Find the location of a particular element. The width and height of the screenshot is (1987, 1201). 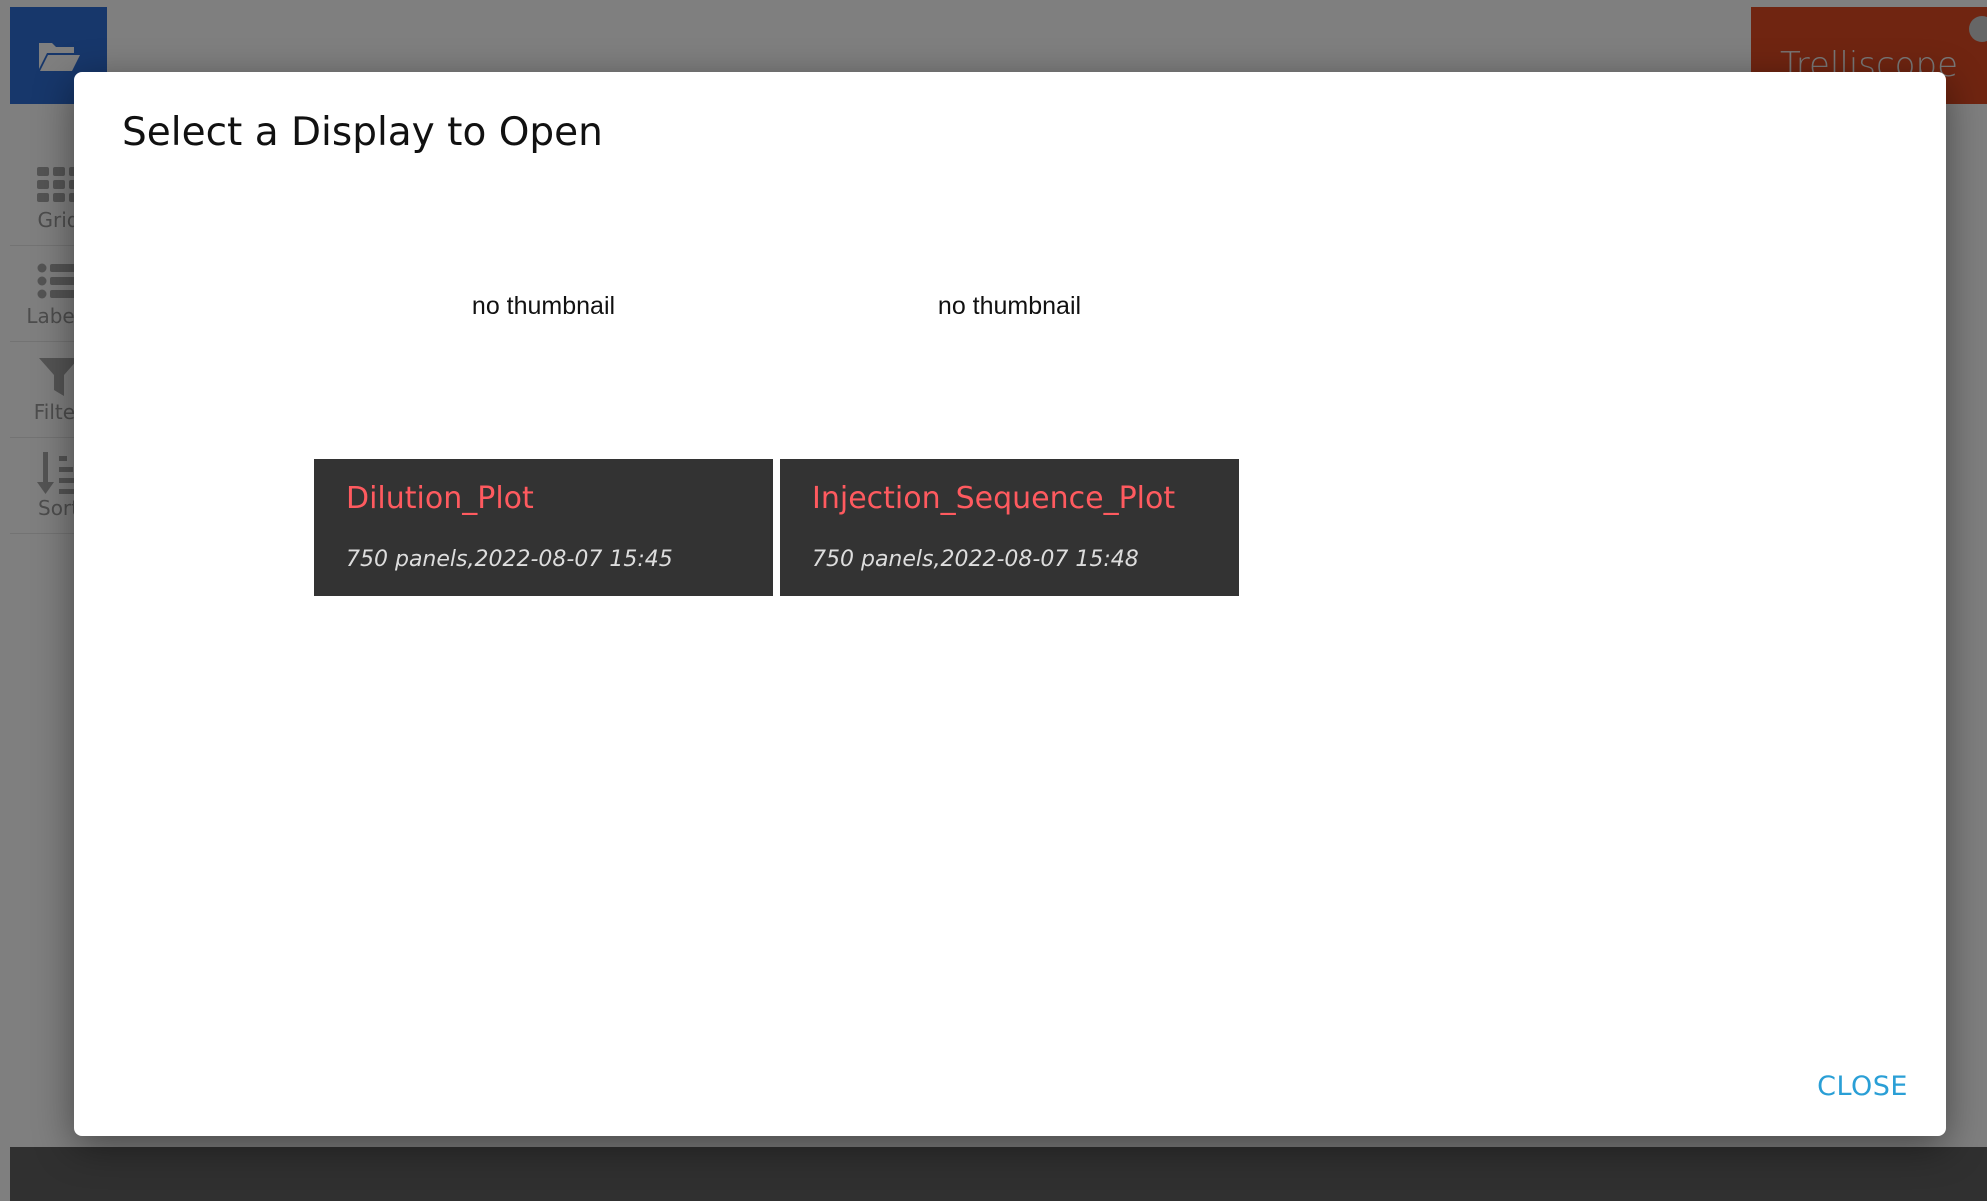

display-name: Injection_Sequence_Plot is located at coordinates (993, 498).